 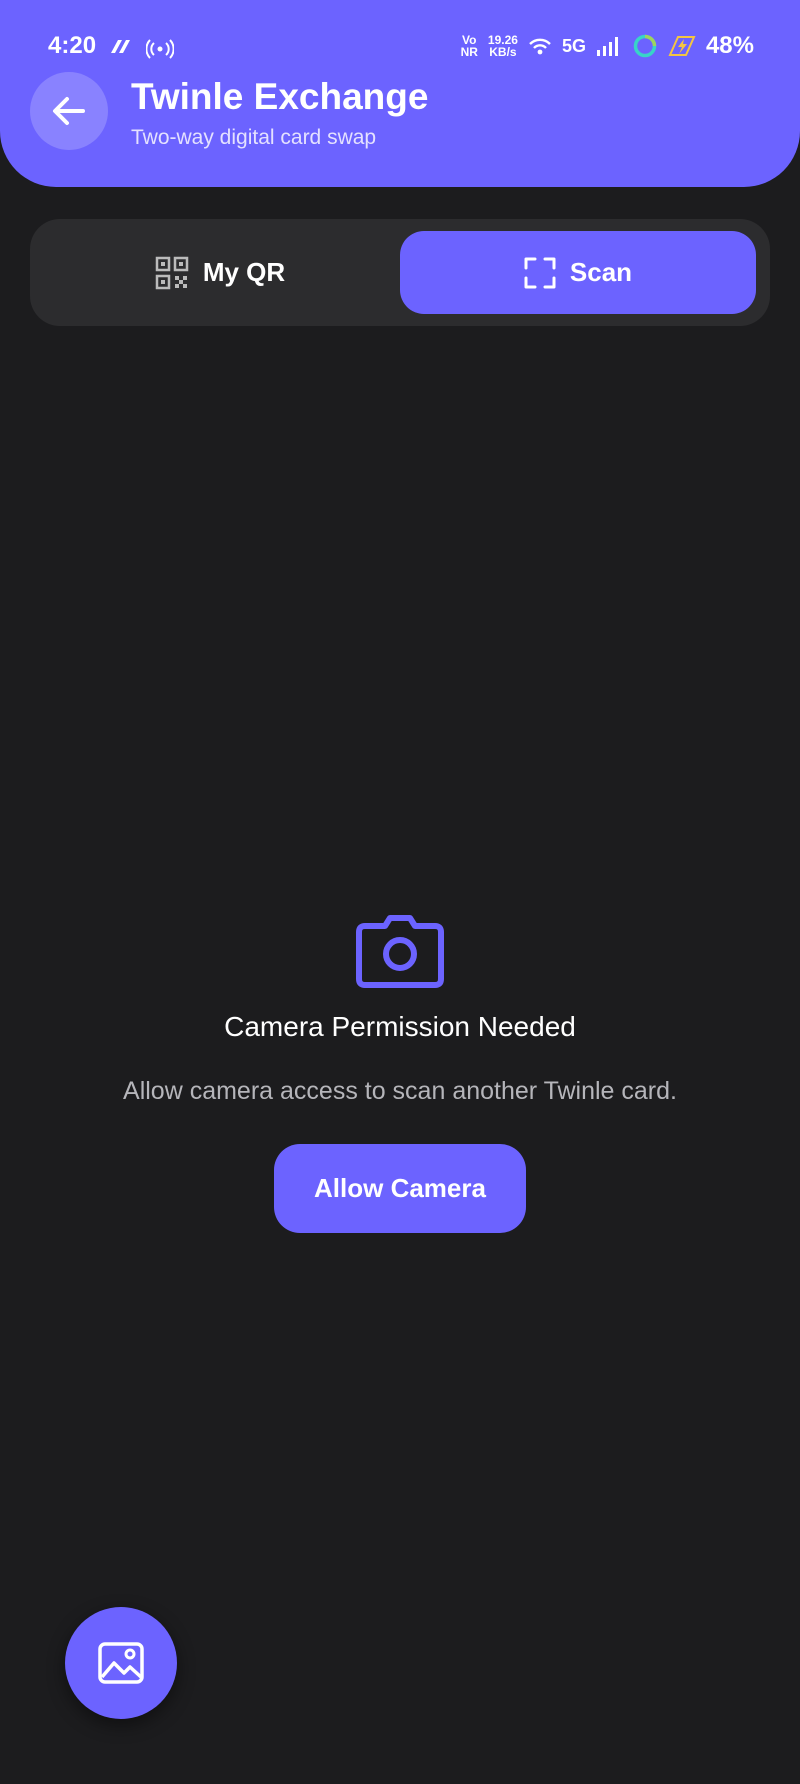 What do you see at coordinates (172, 272) in the screenshot?
I see `qr-code-icon` at bounding box center [172, 272].